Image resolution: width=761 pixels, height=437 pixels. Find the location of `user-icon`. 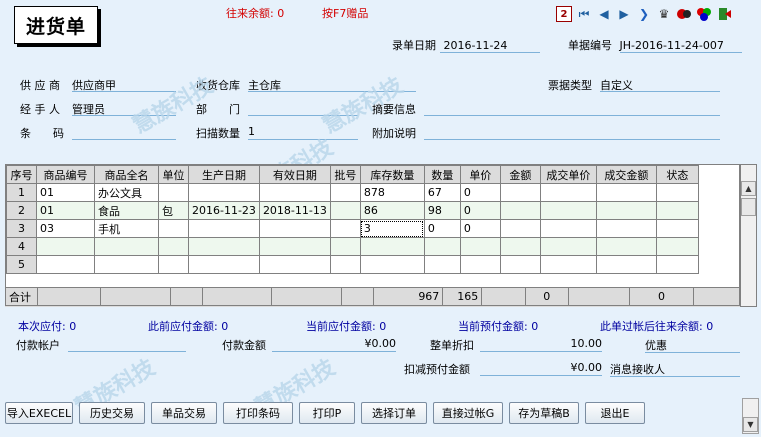

user-icon is located at coordinates (684, 14).